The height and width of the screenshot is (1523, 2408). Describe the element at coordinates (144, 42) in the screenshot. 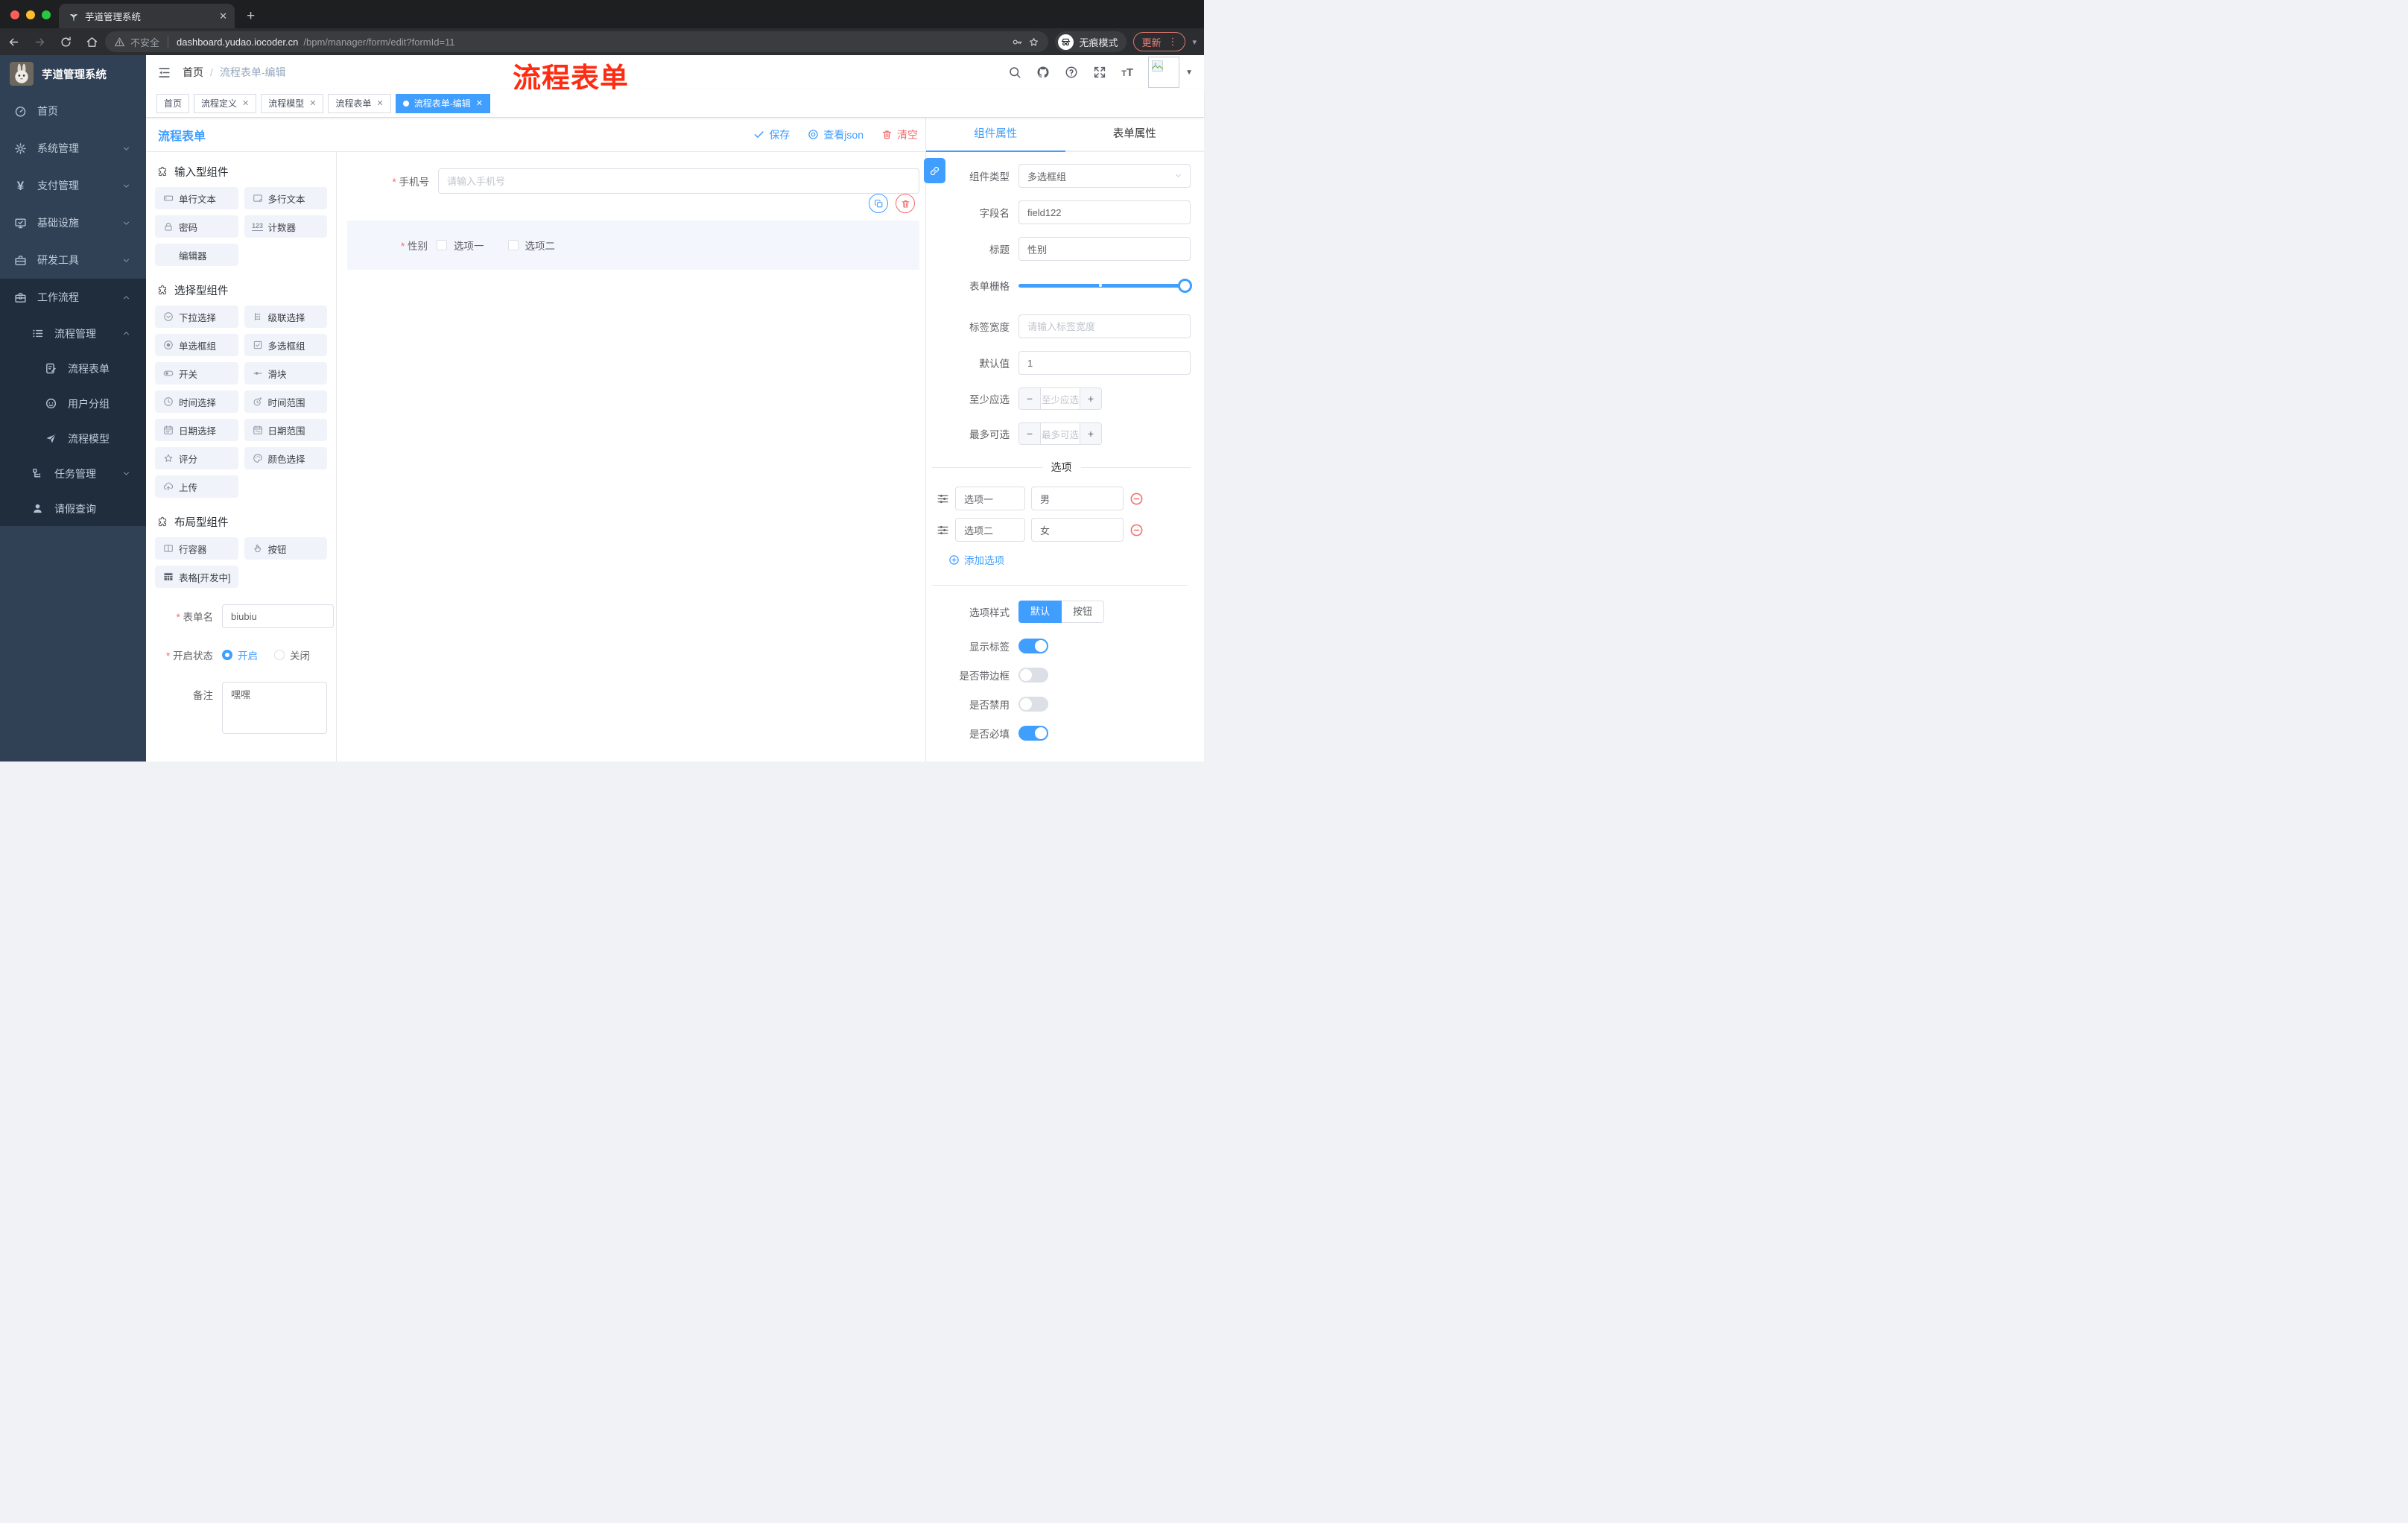

I see `security-label: 不安全` at that location.